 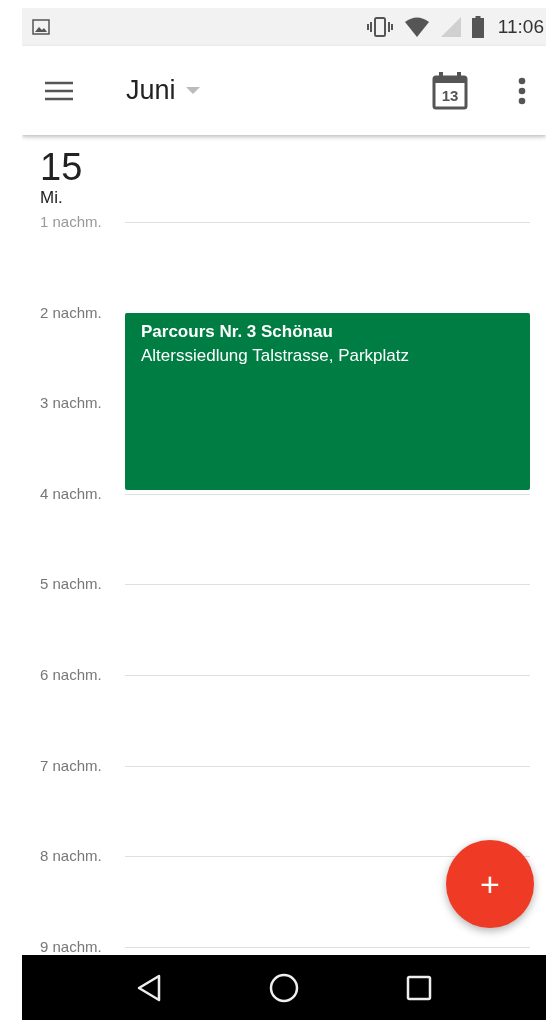 What do you see at coordinates (71, 765) in the screenshot?
I see `hour-label: 7 nachm.` at bounding box center [71, 765].